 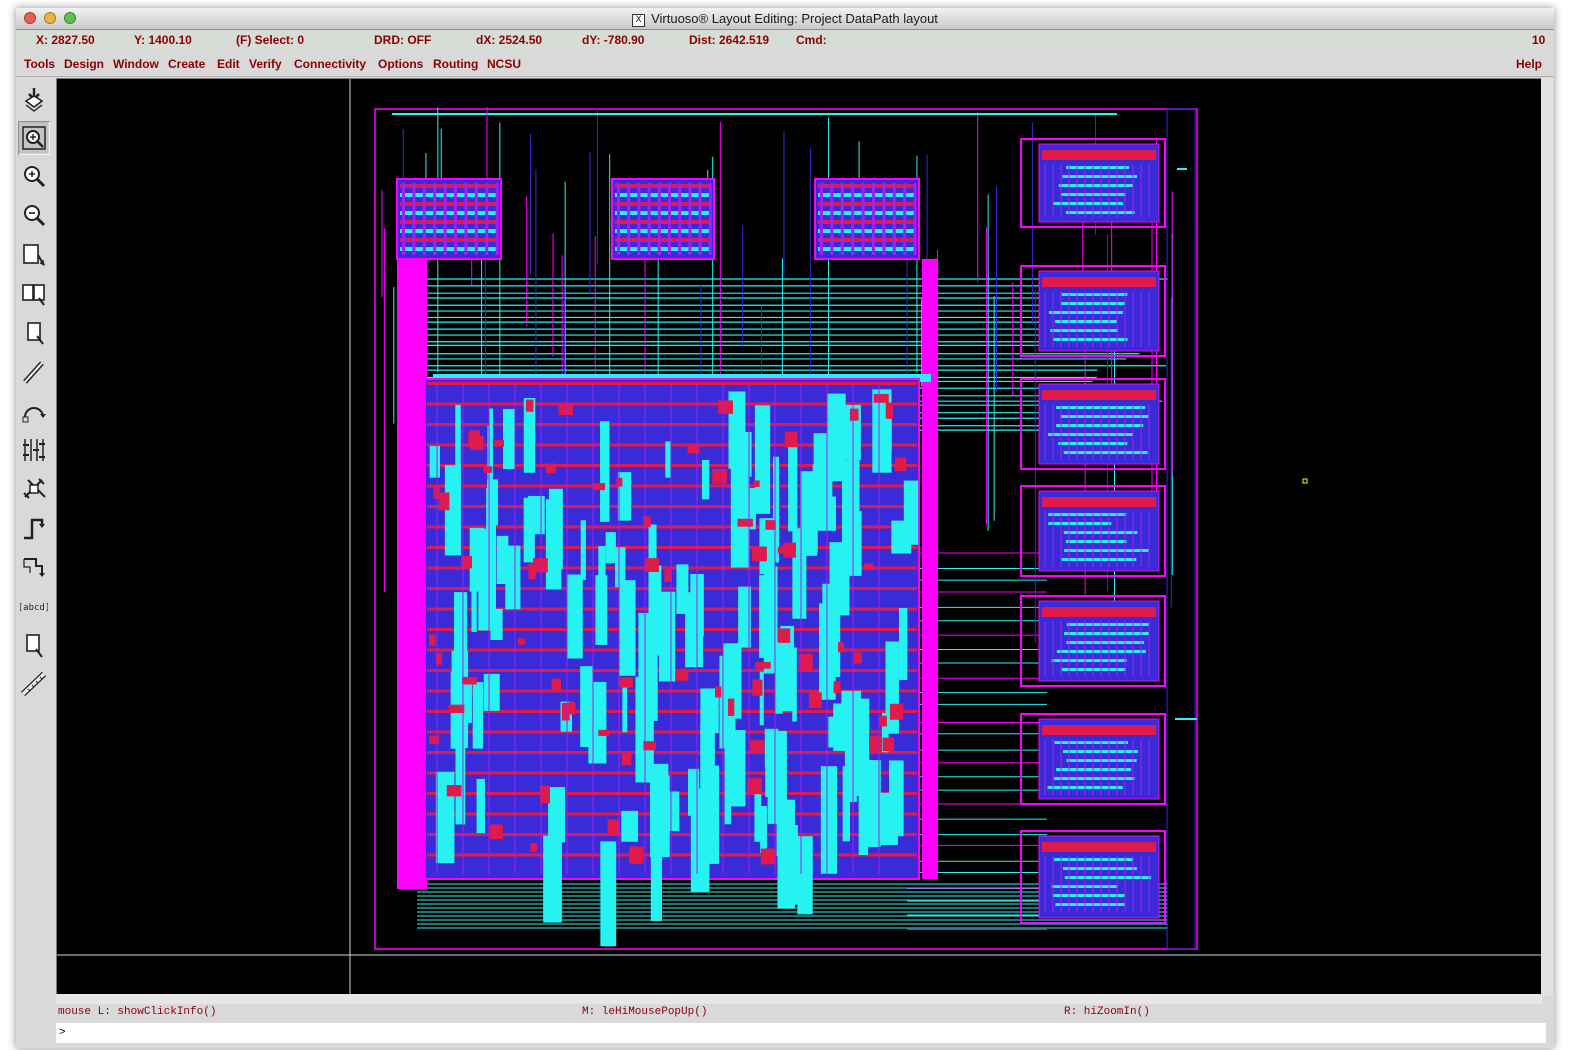 I want to click on menu-ncsu: NCSU, so click(x=504, y=64).